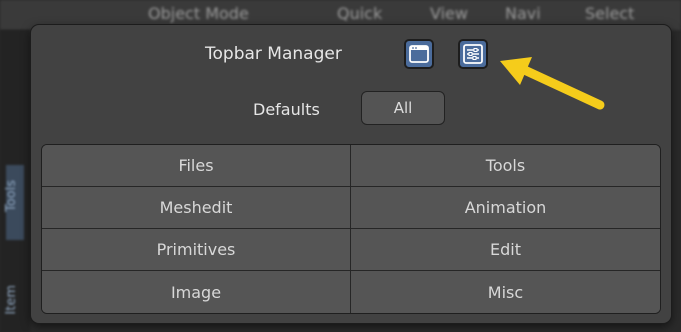  Describe the element at coordinates (286, 109) in the screenshot. I see `defaults-label: Defaults` at that location.